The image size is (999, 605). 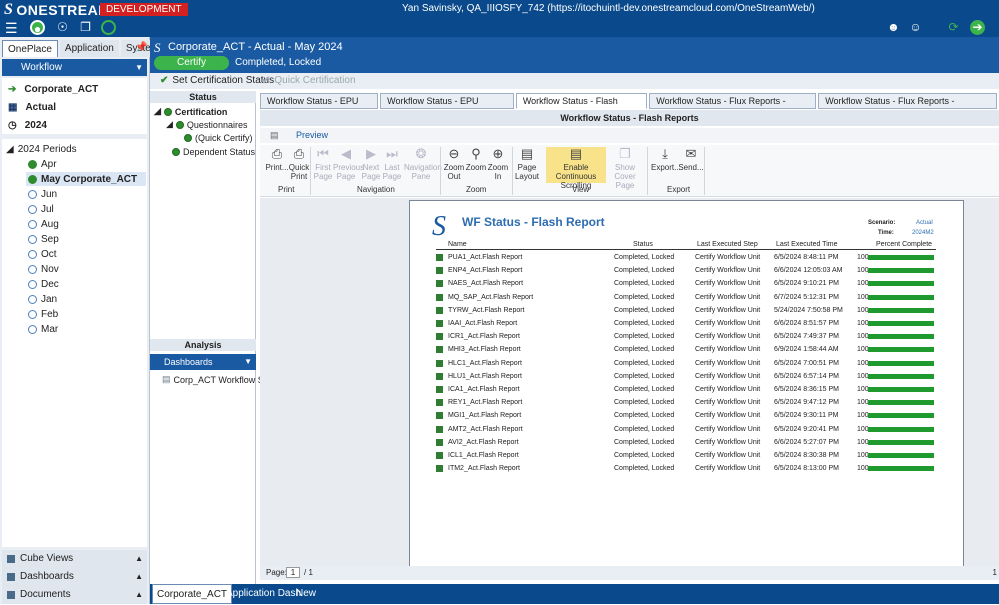 What do you see at coordinates (53, 89) in the screenshot?
I see `pov-entity: ➔ Corporate_ACT` at bounding box center [53, 89].